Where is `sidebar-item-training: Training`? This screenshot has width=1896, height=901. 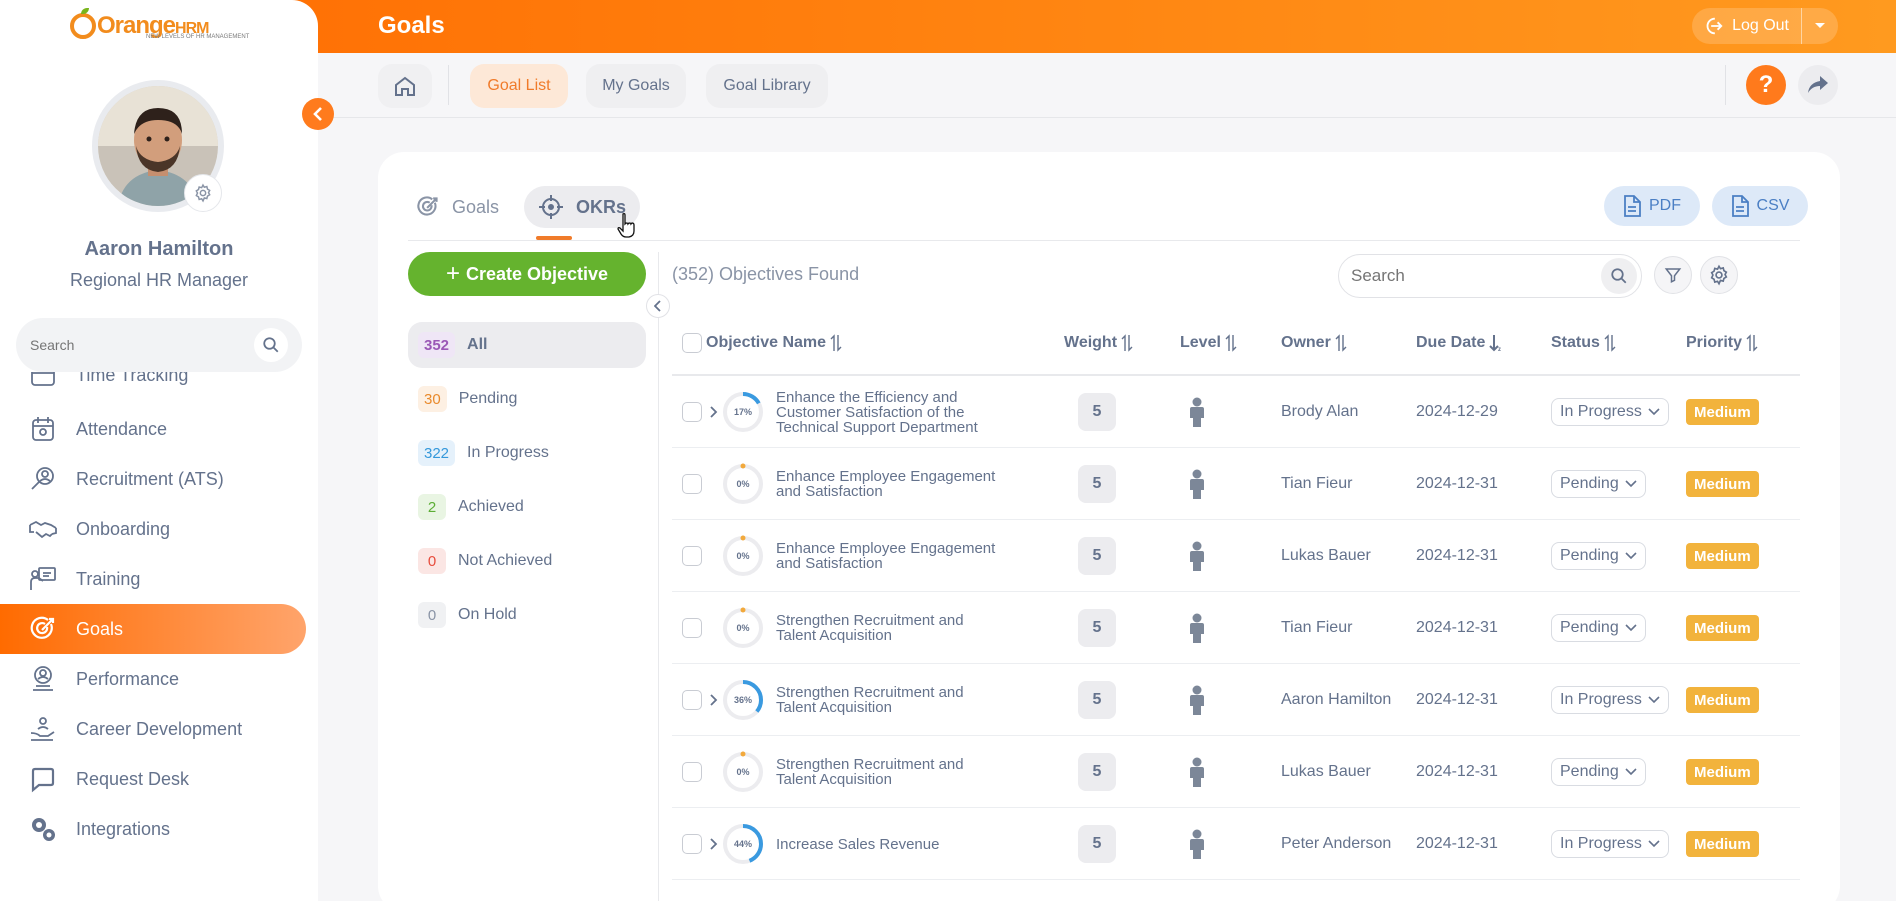
sidebar-item-training: Training is located at coordinates (153, 579).